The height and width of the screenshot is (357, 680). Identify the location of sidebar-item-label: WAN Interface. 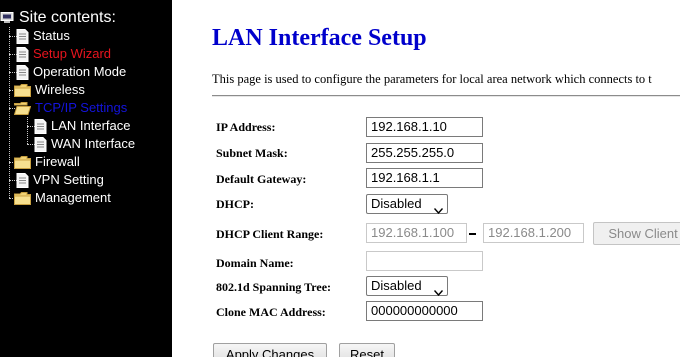
(93, 144).